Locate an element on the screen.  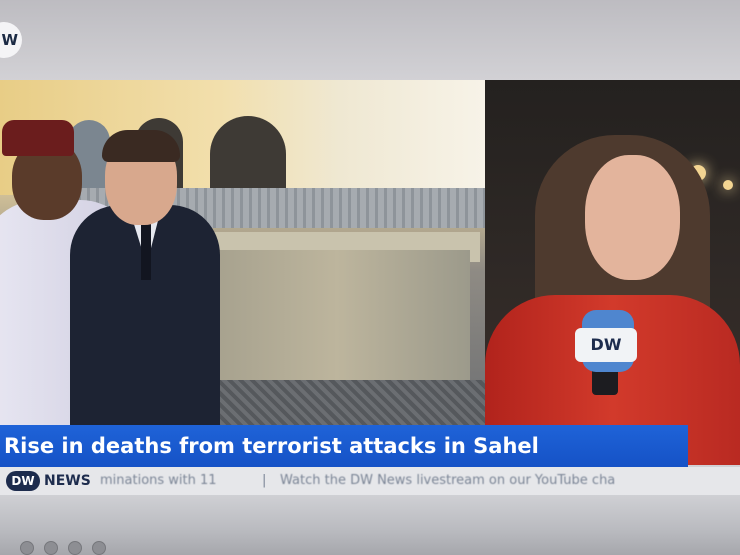
street-light is located at coordinates (728, 185).